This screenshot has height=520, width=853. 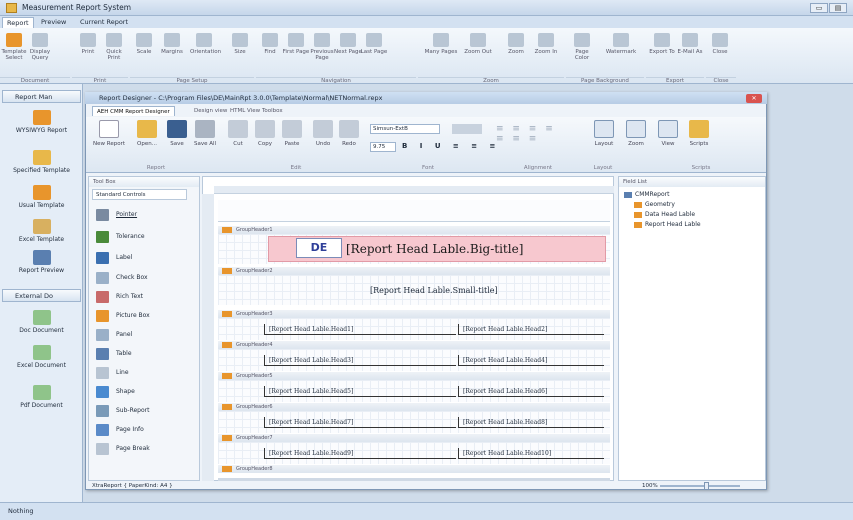 What do you see at coordinates (172, 51) in the screenshot?
I see `margins-button: Margins` at bounding box center [172, 51].